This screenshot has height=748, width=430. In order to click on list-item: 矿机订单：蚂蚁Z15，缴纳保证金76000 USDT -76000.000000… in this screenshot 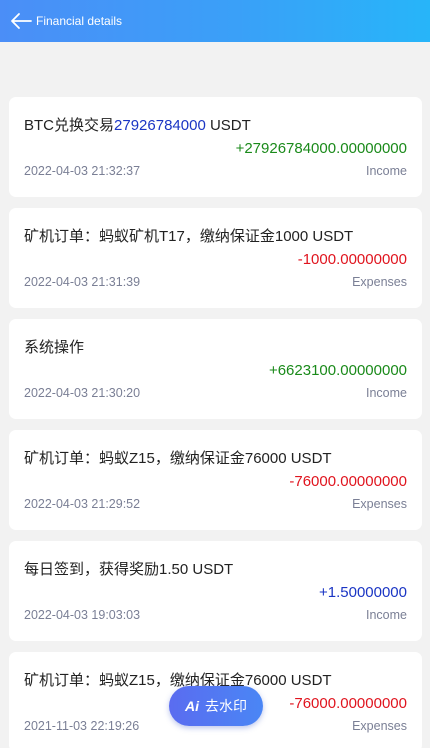, I will do `click(215, 480)`.